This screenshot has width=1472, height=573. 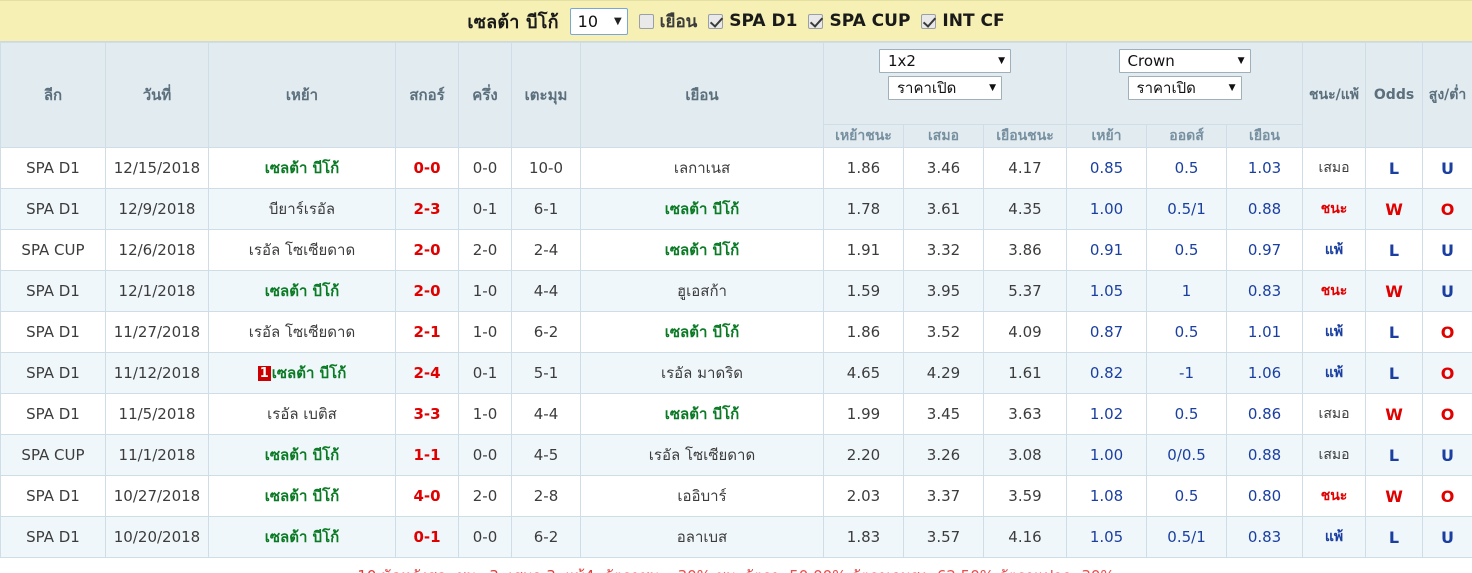 What do you see at coordinates (863, 496) in the screenshot?
I see `cell-odds-home-win-text: 2.03` at bounding box center [863, 496].